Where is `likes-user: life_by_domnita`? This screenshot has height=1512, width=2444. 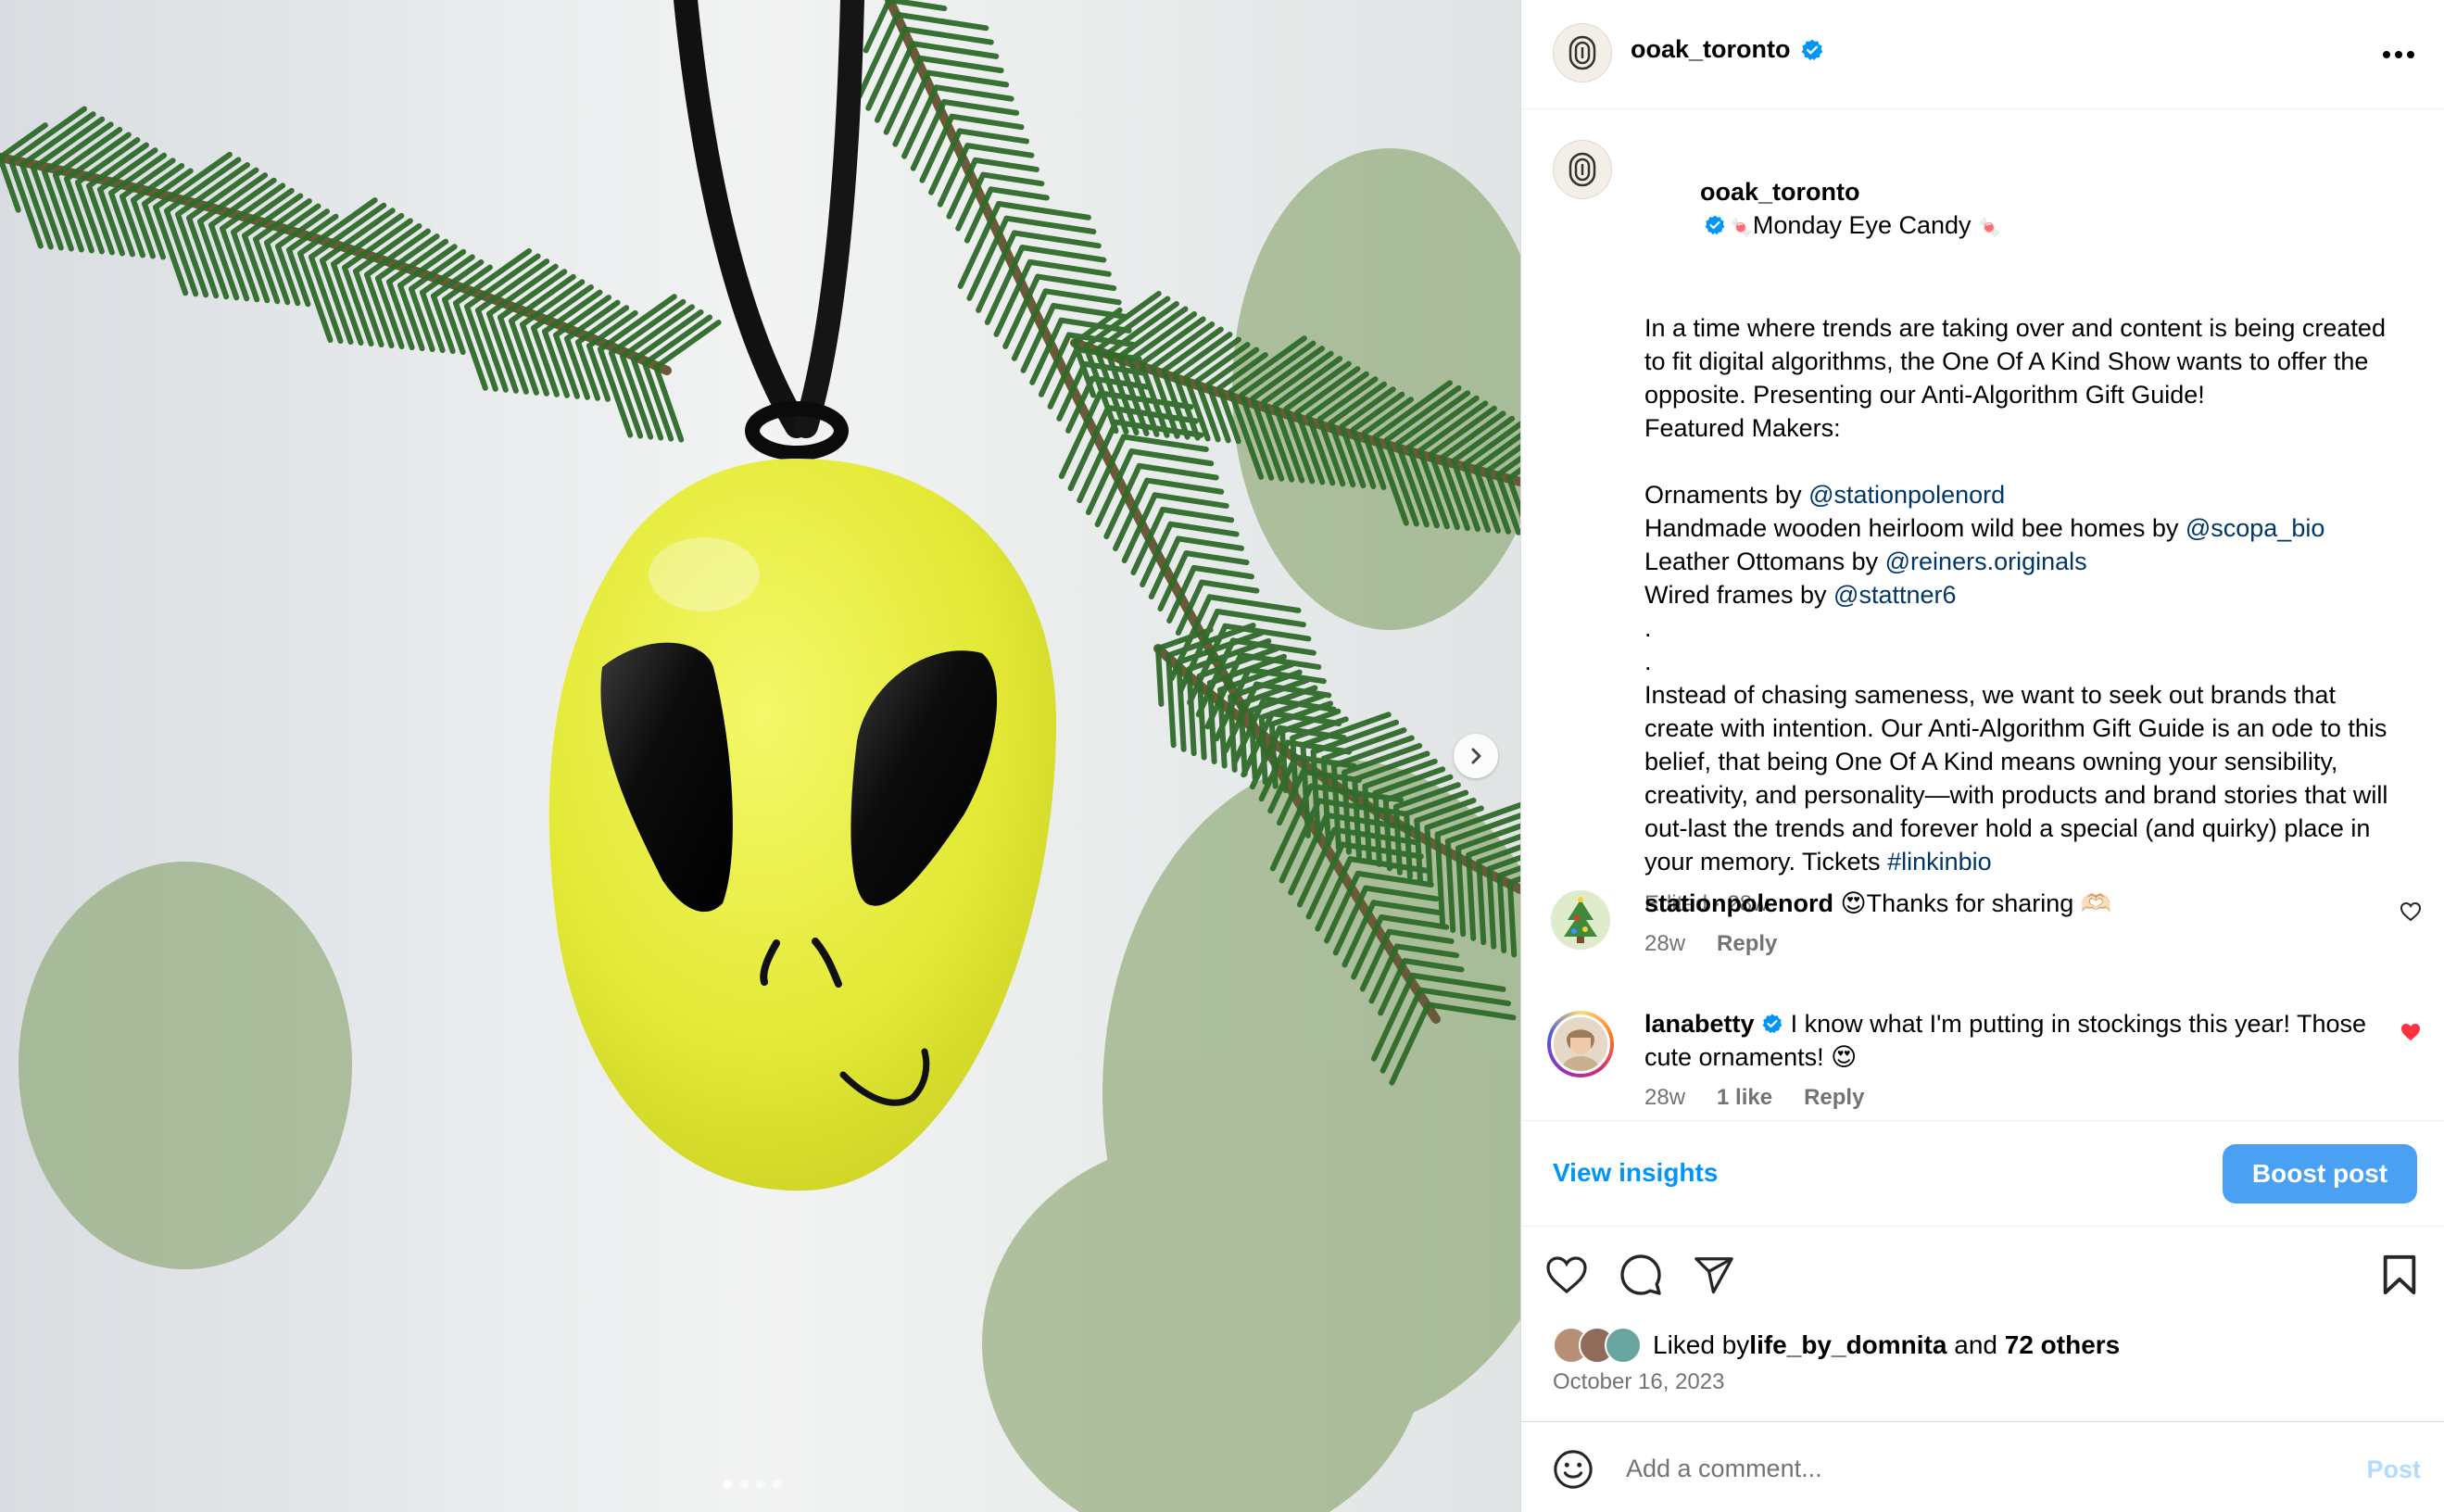
likes-user: life_by_domnita is located at coordinates (1847, 1345).